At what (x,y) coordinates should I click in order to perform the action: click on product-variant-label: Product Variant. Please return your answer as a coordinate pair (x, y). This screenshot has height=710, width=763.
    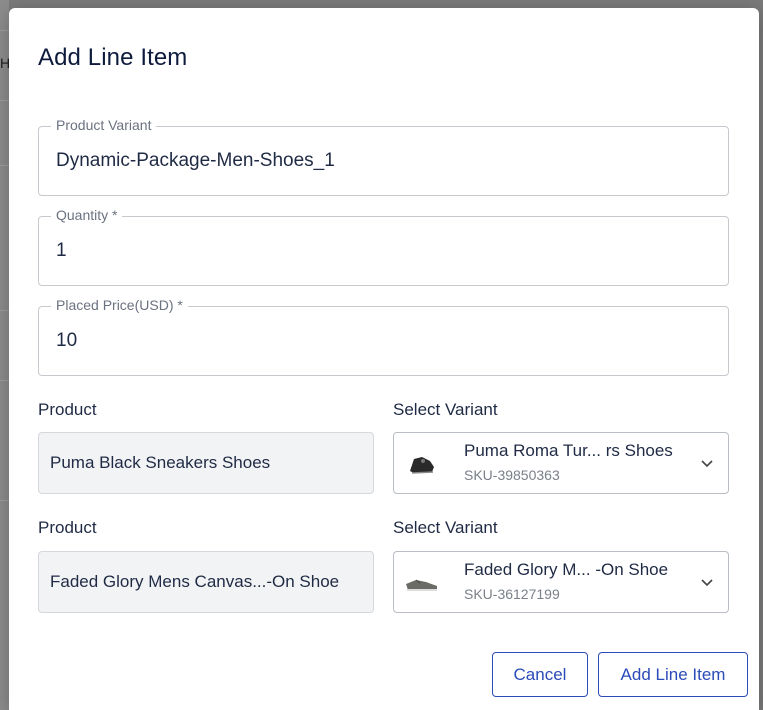
    Looking at the image, I should click on (104, 125).